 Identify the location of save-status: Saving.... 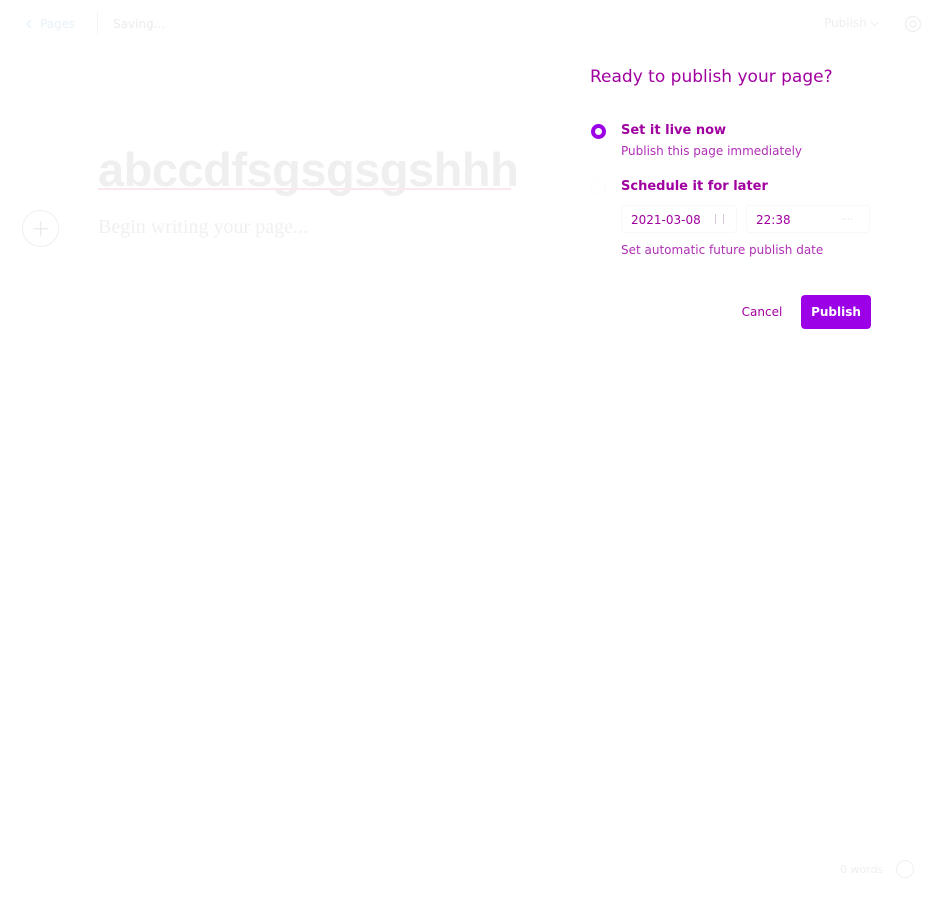
(139, 24).